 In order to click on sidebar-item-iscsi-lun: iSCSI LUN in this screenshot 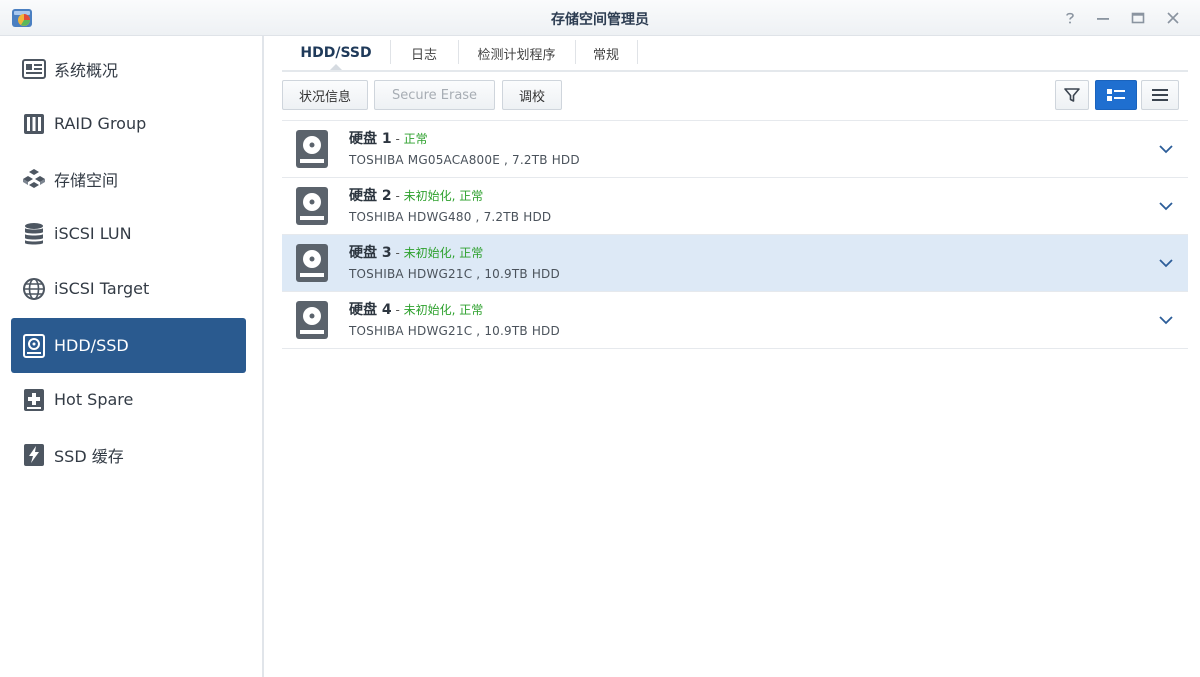, I will do `click(128, 233)`.